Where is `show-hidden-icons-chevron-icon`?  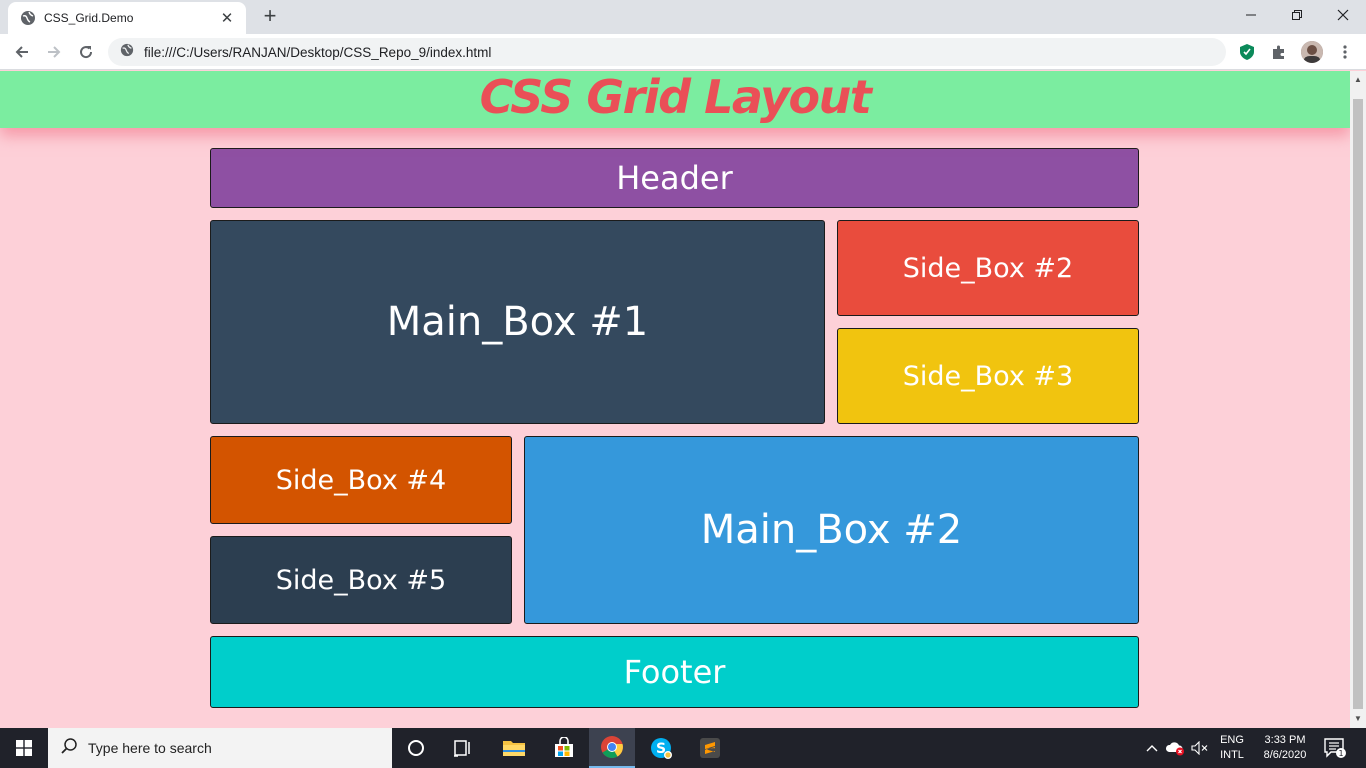
show-hidden-icons-chevron-icon is located at coordinates (1152, 748).